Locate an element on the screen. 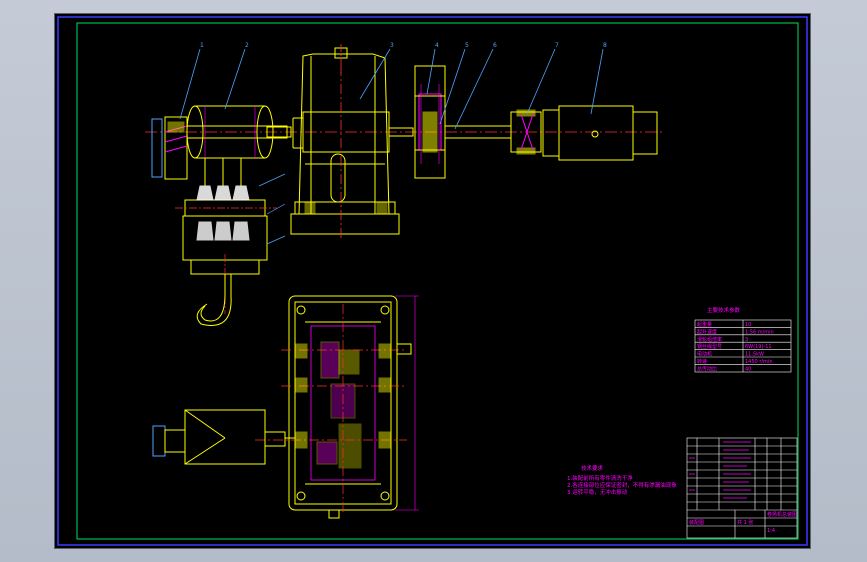 Image resolution: width=867 pixels, height=562 pixels. note-line-3: 3.运转平稳，无冲击振动 is located at coordinates (597, 492).